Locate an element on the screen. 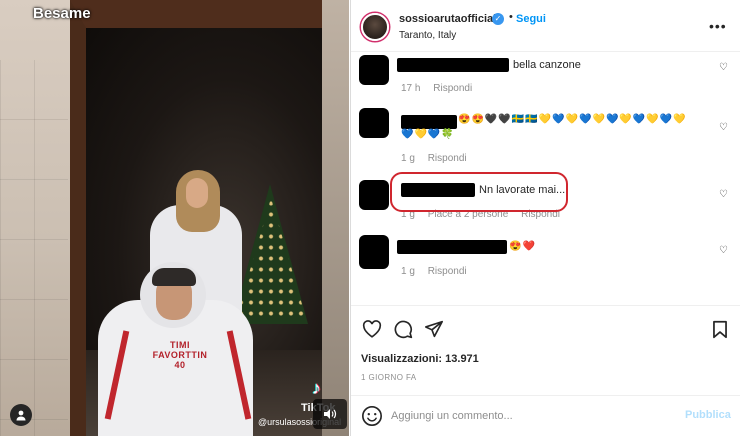 The height and width of the screenshot is (436, 740). right-wall is located at coordinates (335, 218).